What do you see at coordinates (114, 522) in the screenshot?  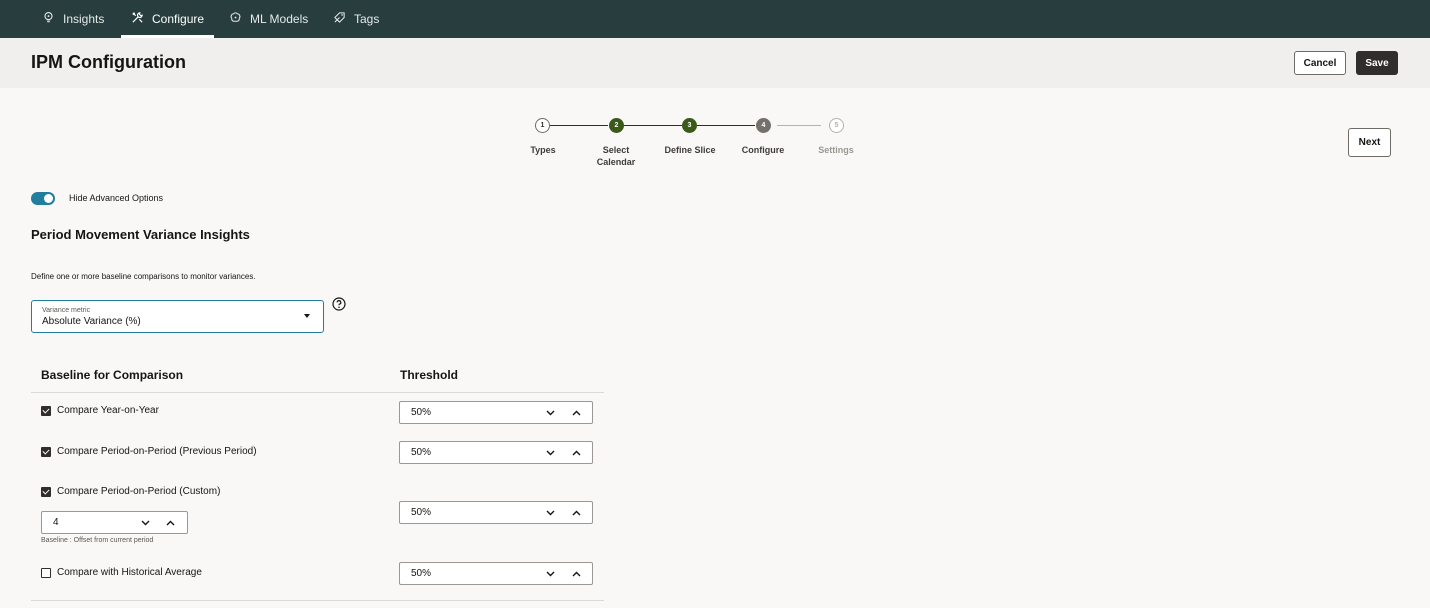 I see `offset-input: 4` at bounding box center [114, 522].